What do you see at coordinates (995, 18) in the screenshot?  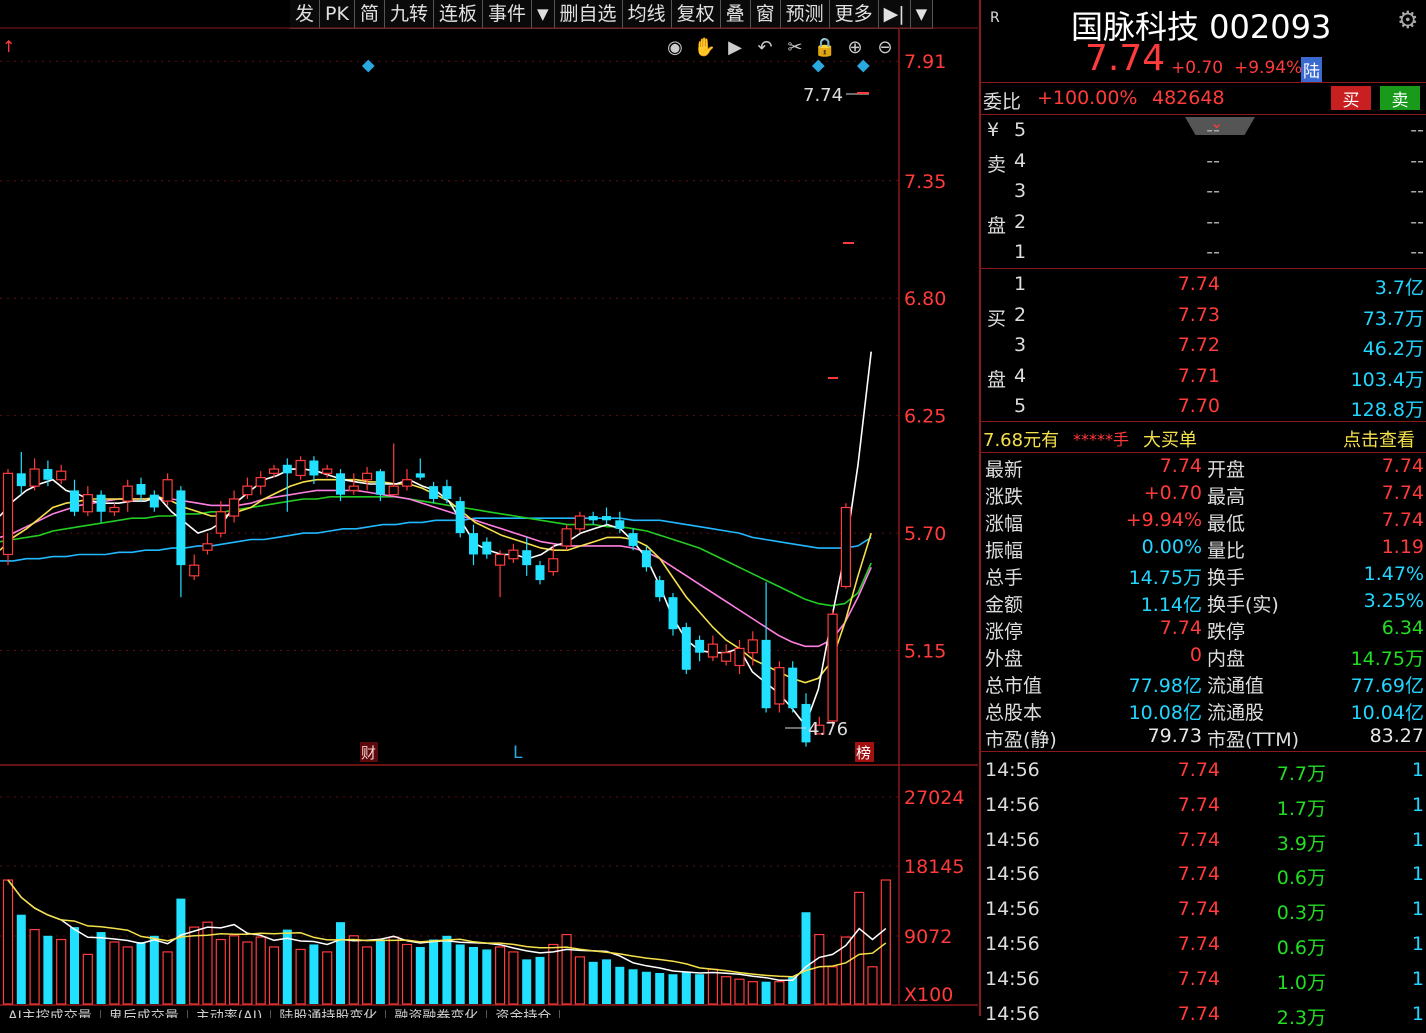 I see `r-label: R` at bounding box center [995, 18].